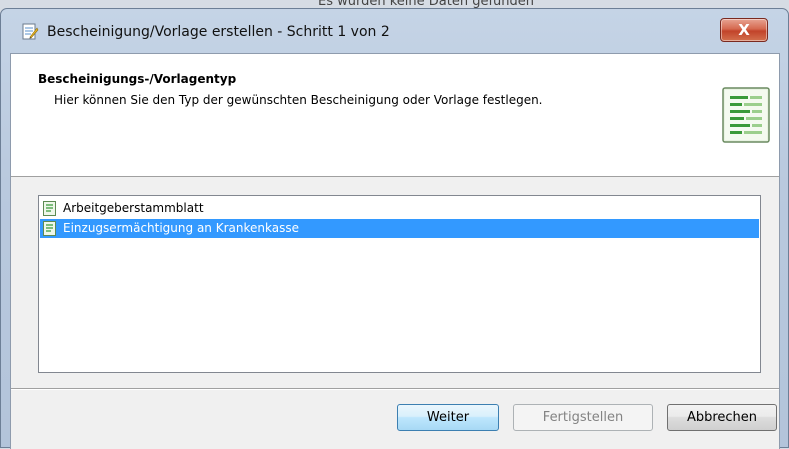 This screenshot has width=789, height=449. What do you see at coordinates (744, 30) in the screenshot?
I see `close-button: X` at bounding box center [744, 30].